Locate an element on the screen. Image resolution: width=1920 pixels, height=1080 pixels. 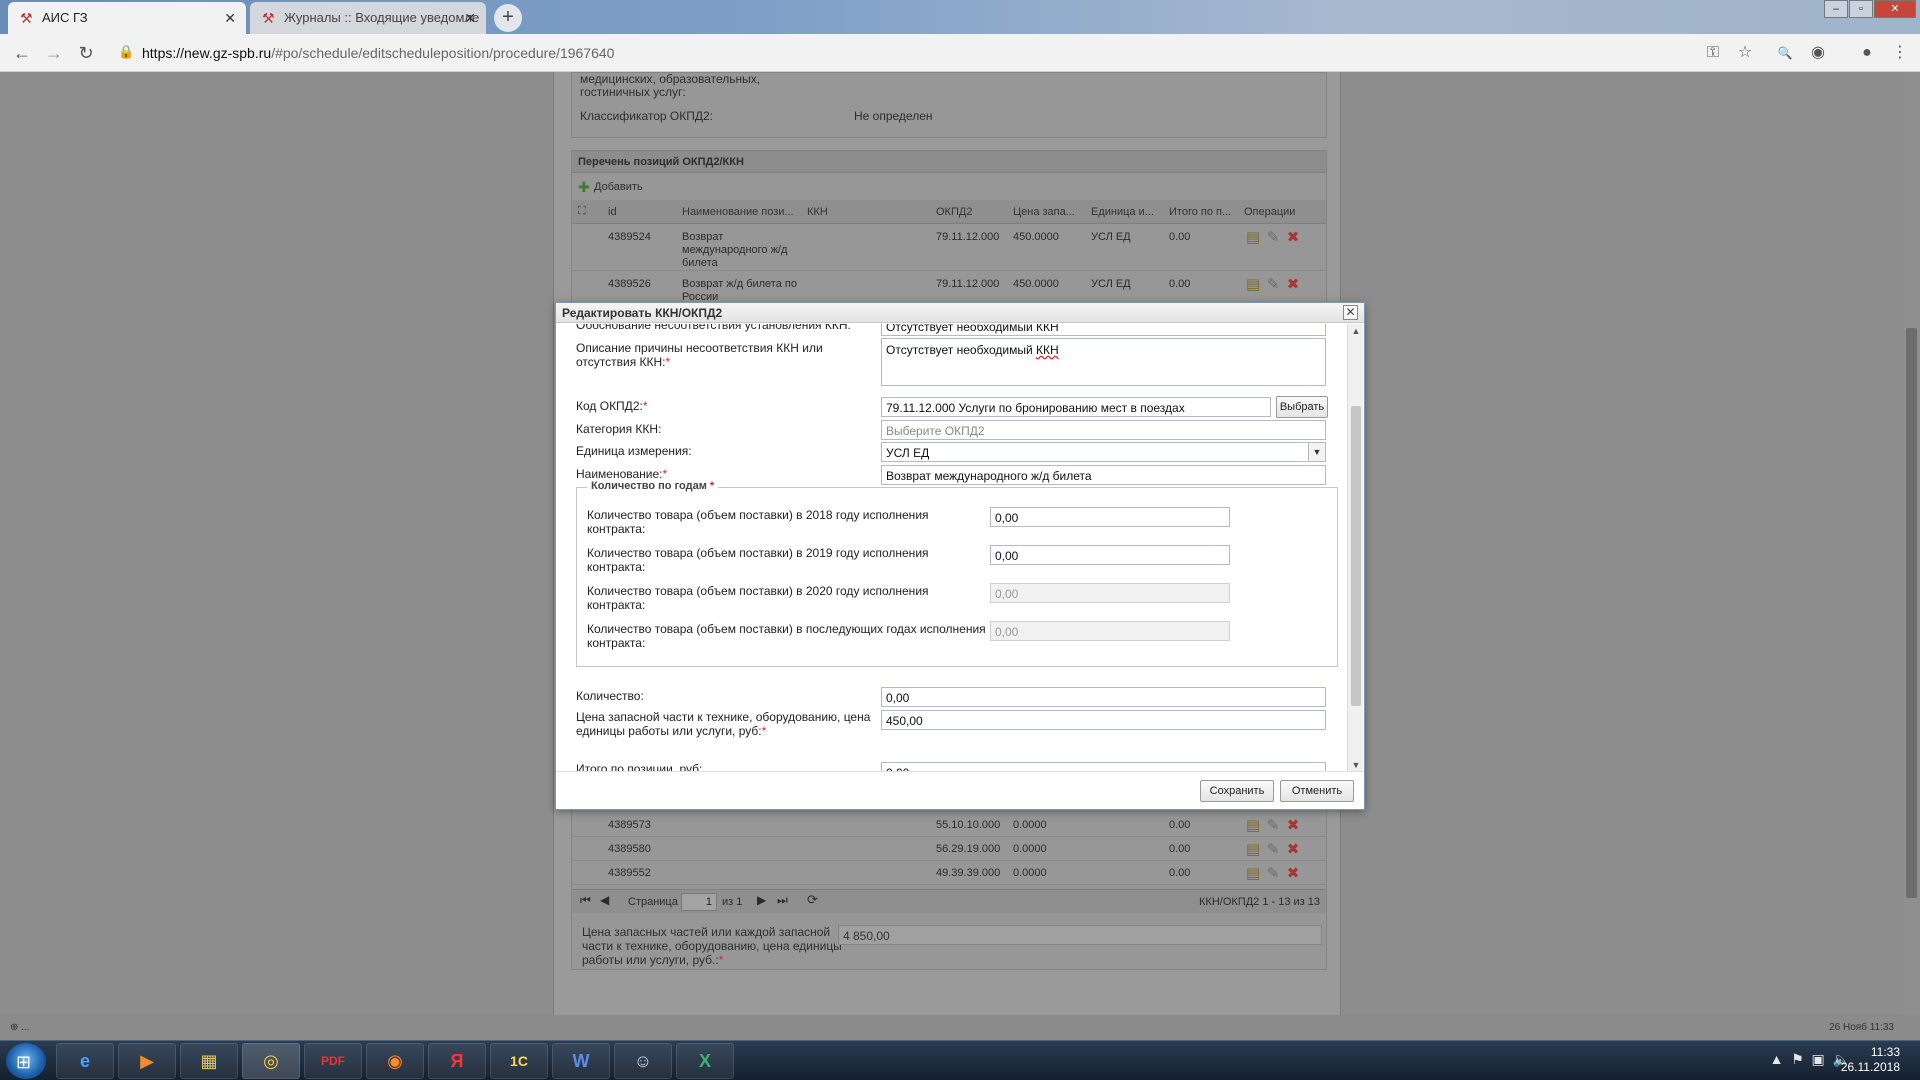
extension-icon: ◉ is located at coordinates (1818, 53).